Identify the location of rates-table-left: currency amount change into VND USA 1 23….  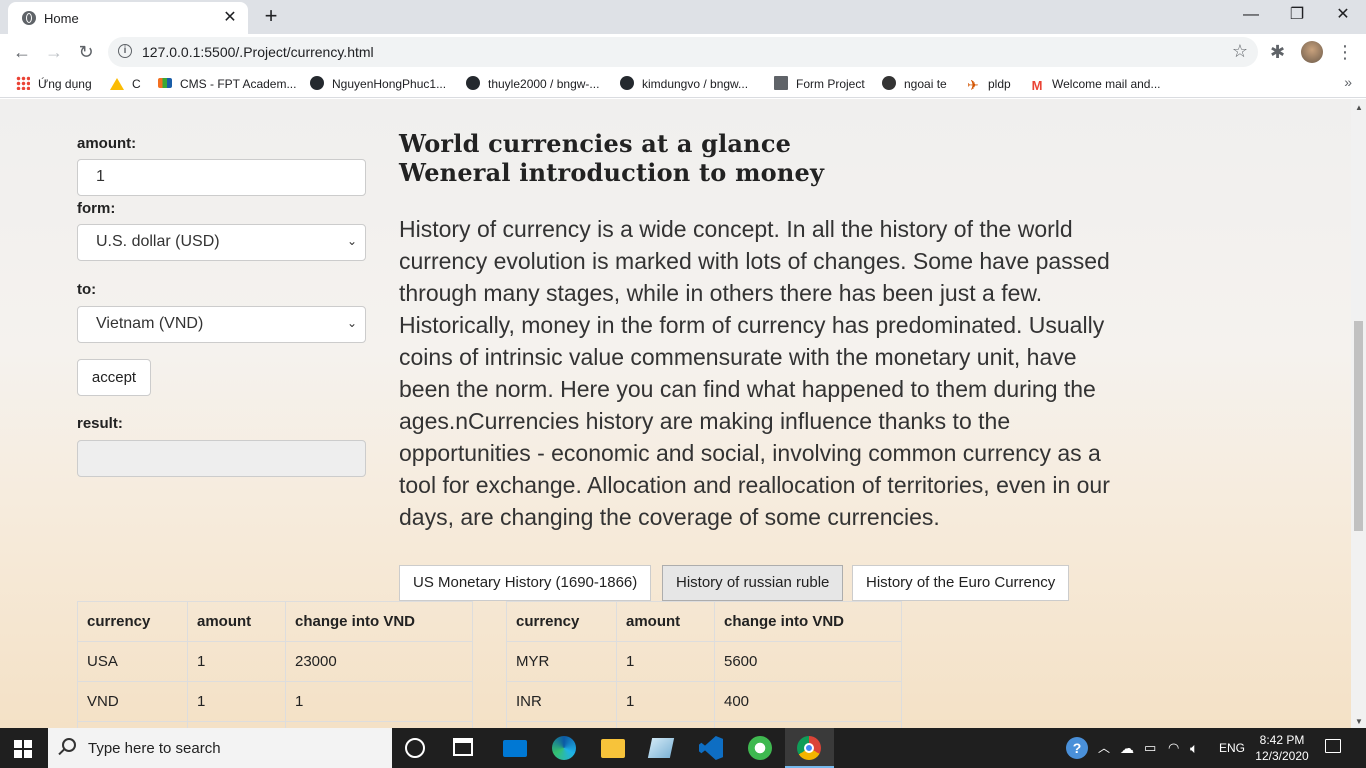
(275, 664).